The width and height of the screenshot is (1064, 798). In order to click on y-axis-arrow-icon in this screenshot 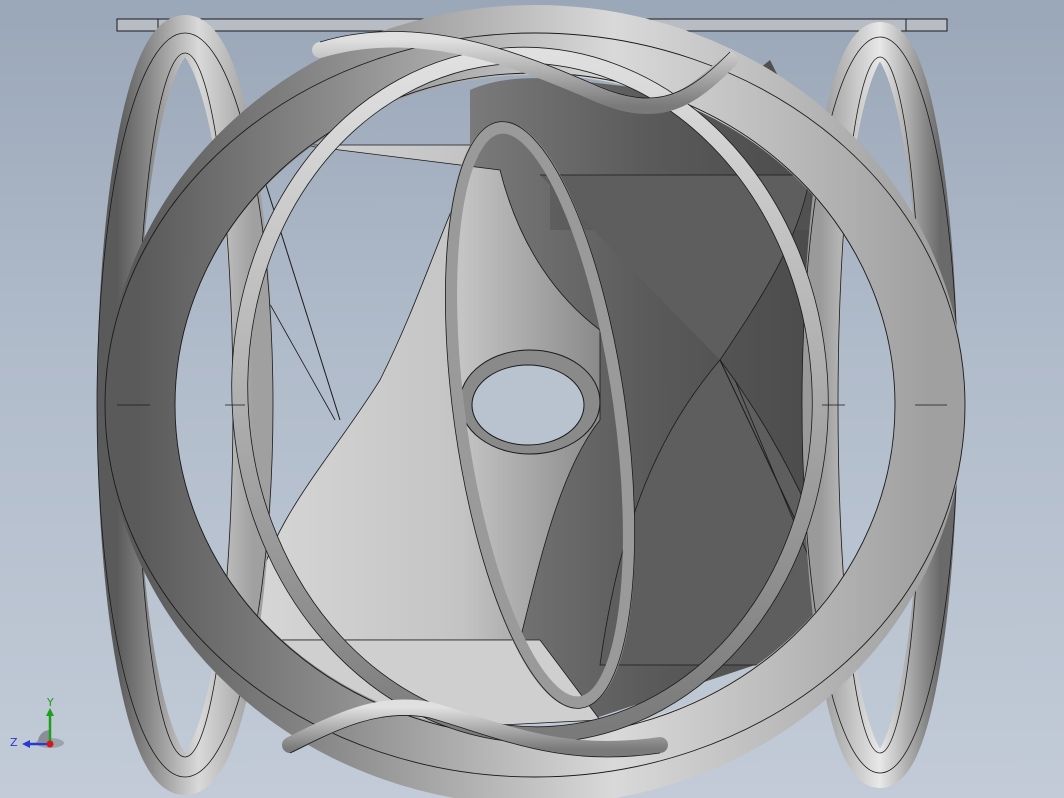, I will do `click(50, 712)`.